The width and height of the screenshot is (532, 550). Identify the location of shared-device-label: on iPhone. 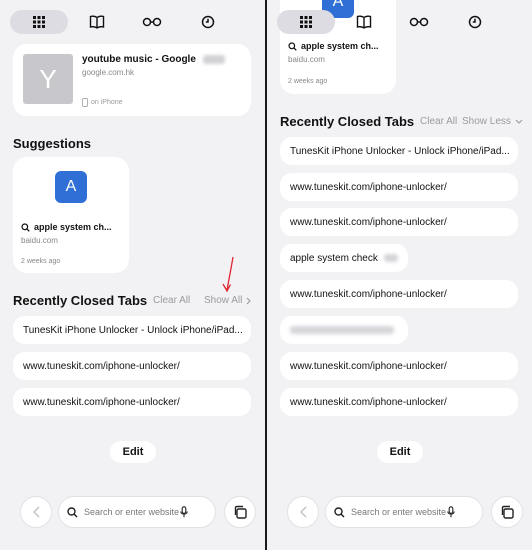
(107, 102).